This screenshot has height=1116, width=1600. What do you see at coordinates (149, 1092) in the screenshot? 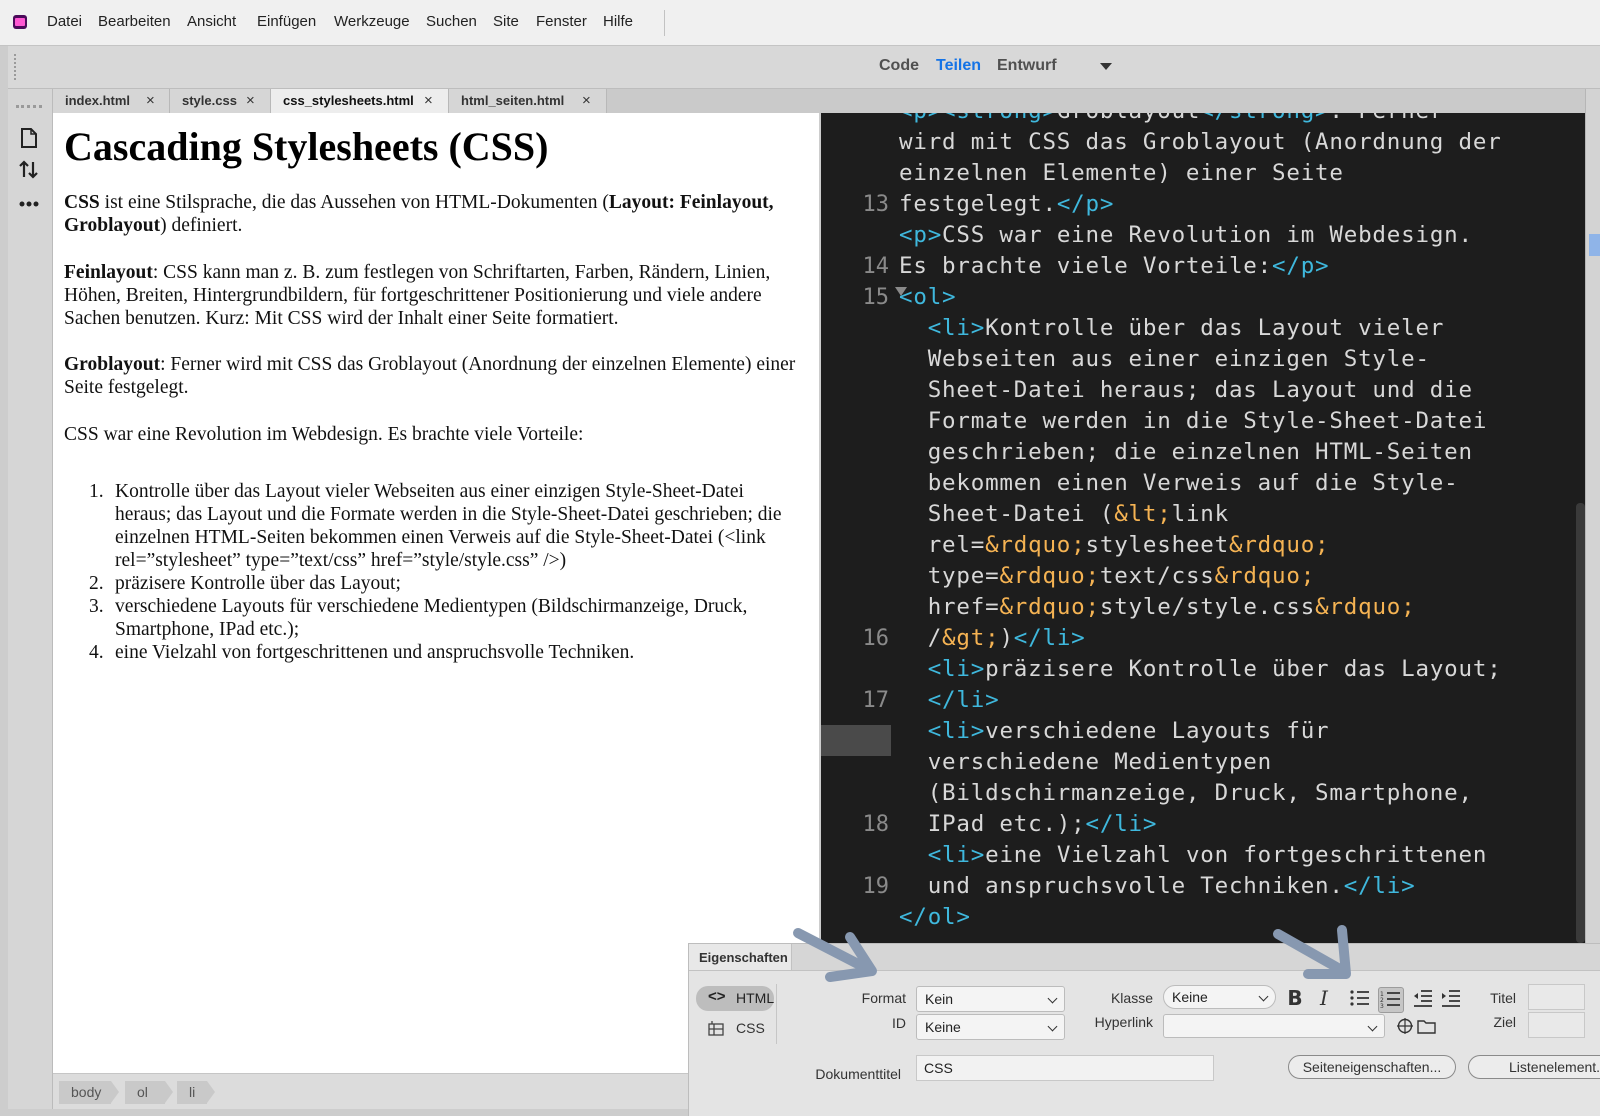
I see `tag-crumb-ol: ol` at bounding box center [149, 1092].